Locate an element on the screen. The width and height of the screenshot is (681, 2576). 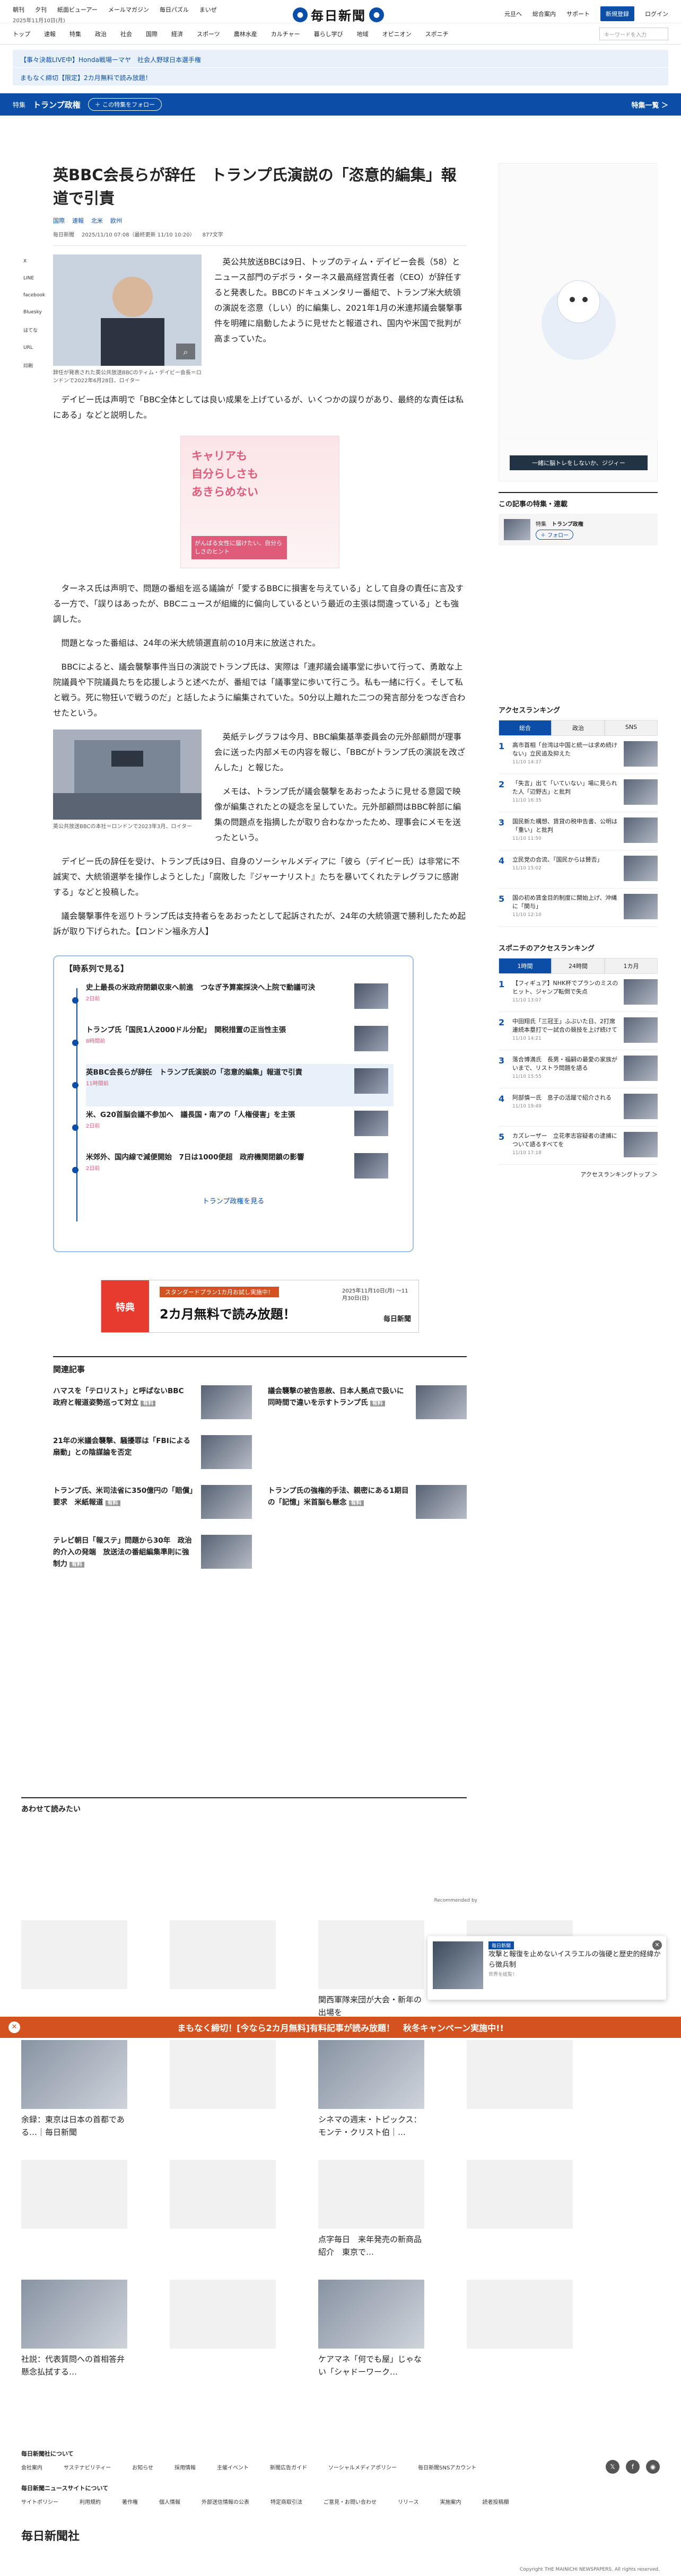
recommended-item: 関西軍隊来団が大会・新年の出場を is located at coordinates (371, 1969).